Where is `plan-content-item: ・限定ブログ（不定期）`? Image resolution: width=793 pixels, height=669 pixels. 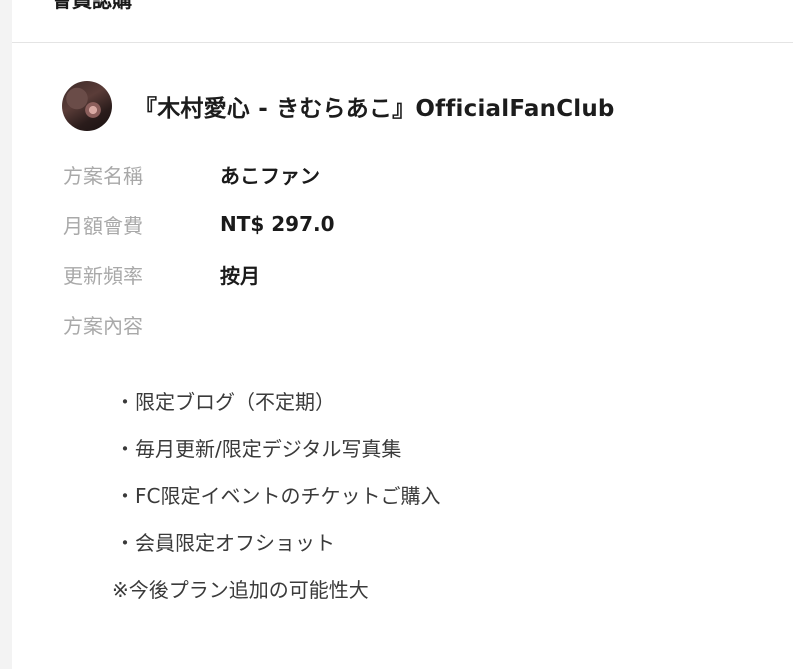 plan-content-item: ・限定ブログ（不定期） is located at coordinates (225, 402).